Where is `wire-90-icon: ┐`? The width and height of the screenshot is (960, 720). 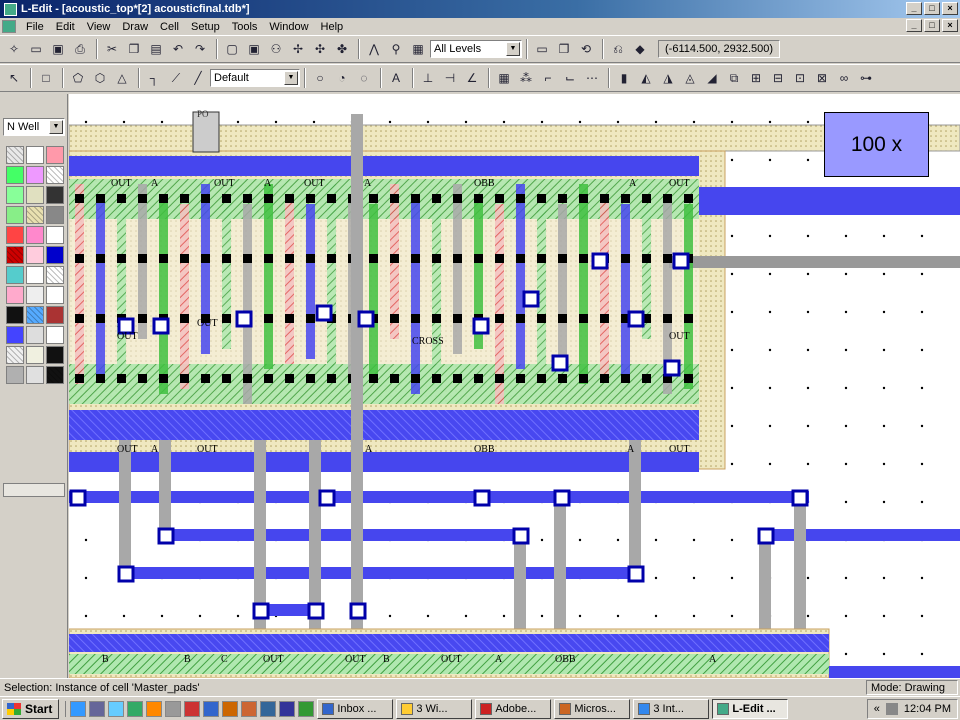 wire-90-icon: ┐ is located at coordinates (154, 78).